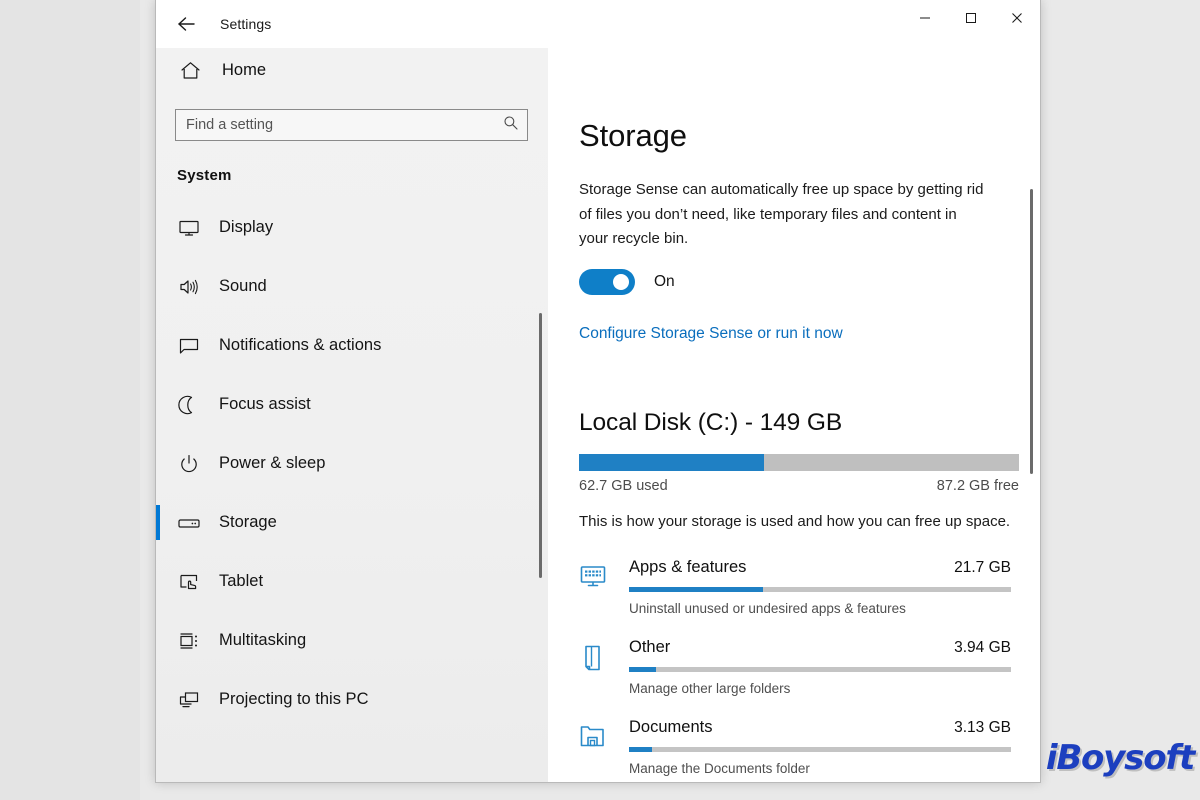 This screenshot has height=800, width=1200. Describe the element at coordinates (540, 445) in the screenshot. I see `sidebar-scrollbar-thumb` at that location.